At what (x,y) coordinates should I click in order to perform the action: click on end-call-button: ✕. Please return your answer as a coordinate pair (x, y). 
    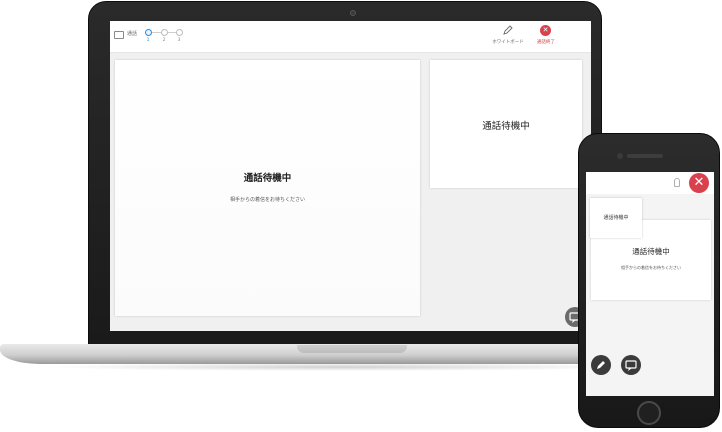
    Looking at the image, I should click on (545, 30).